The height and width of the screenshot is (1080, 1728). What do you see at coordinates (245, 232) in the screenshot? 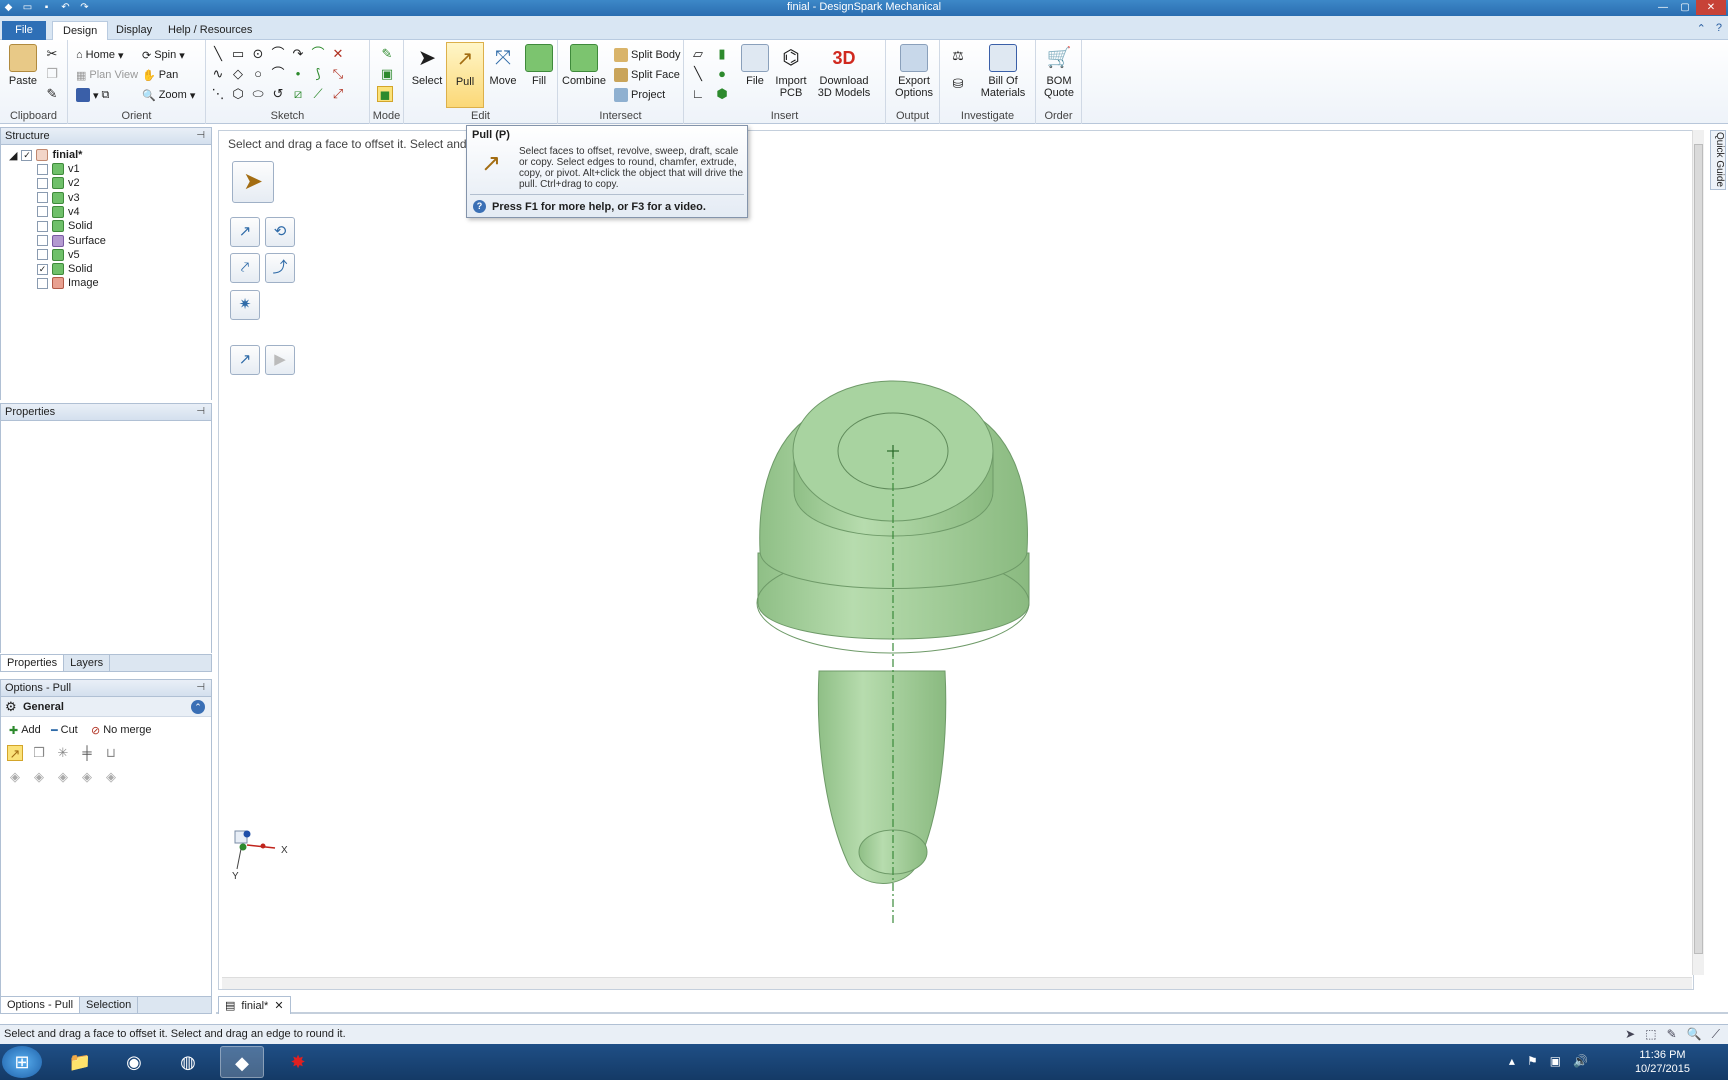
I see `select-direction-button: ↗` at bounding box center [245, 232].